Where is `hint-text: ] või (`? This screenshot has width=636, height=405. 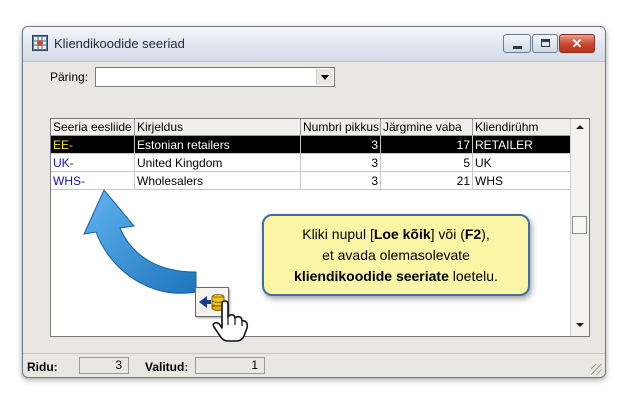
hint-text: ] või ( is located at coordinates (447, 234).